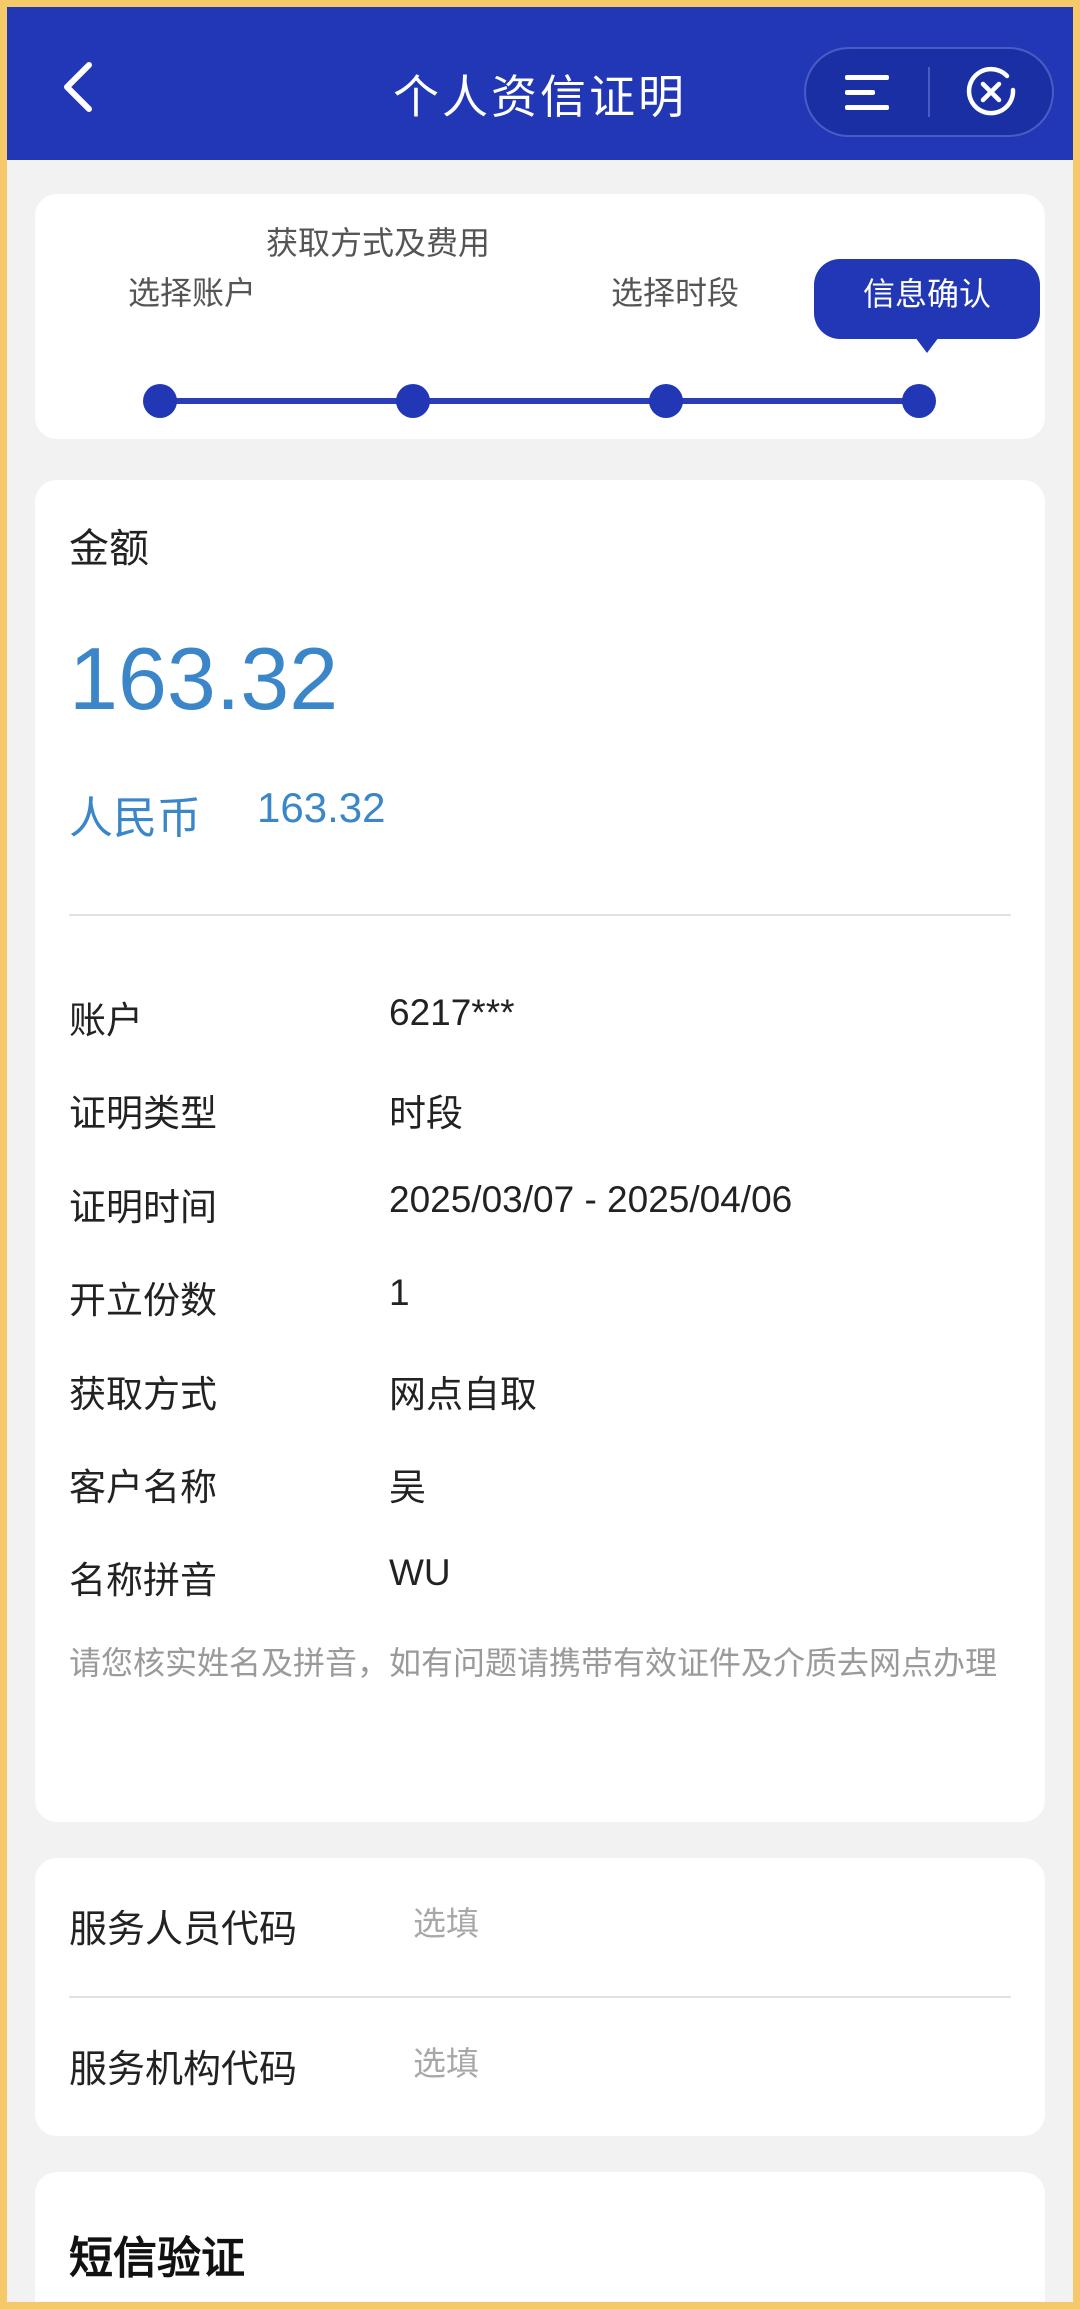 Image resolution: width=1080 pixels, height=2309 pixels. I want to click on org-code-input, so click(713, 2063).